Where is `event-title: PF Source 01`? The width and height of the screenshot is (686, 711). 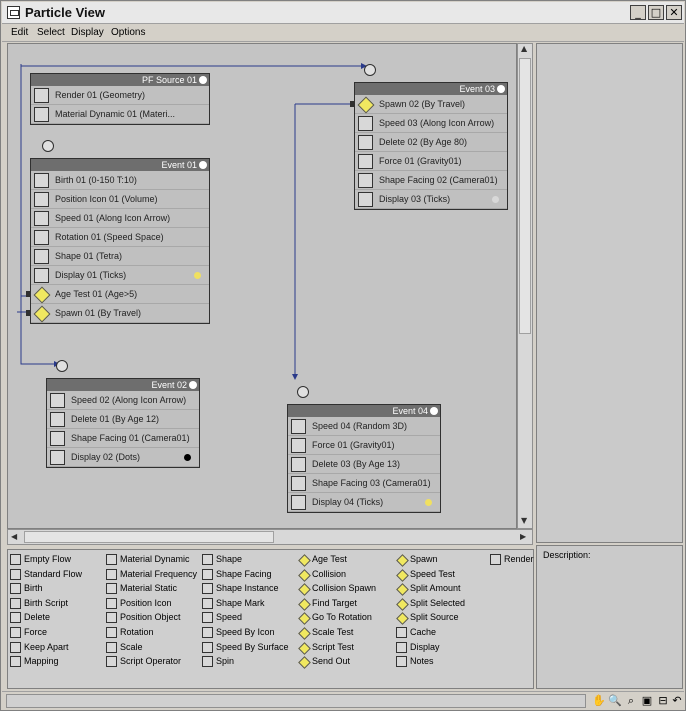 event-title: PF Source 01 is located at coordinates (120, 80).